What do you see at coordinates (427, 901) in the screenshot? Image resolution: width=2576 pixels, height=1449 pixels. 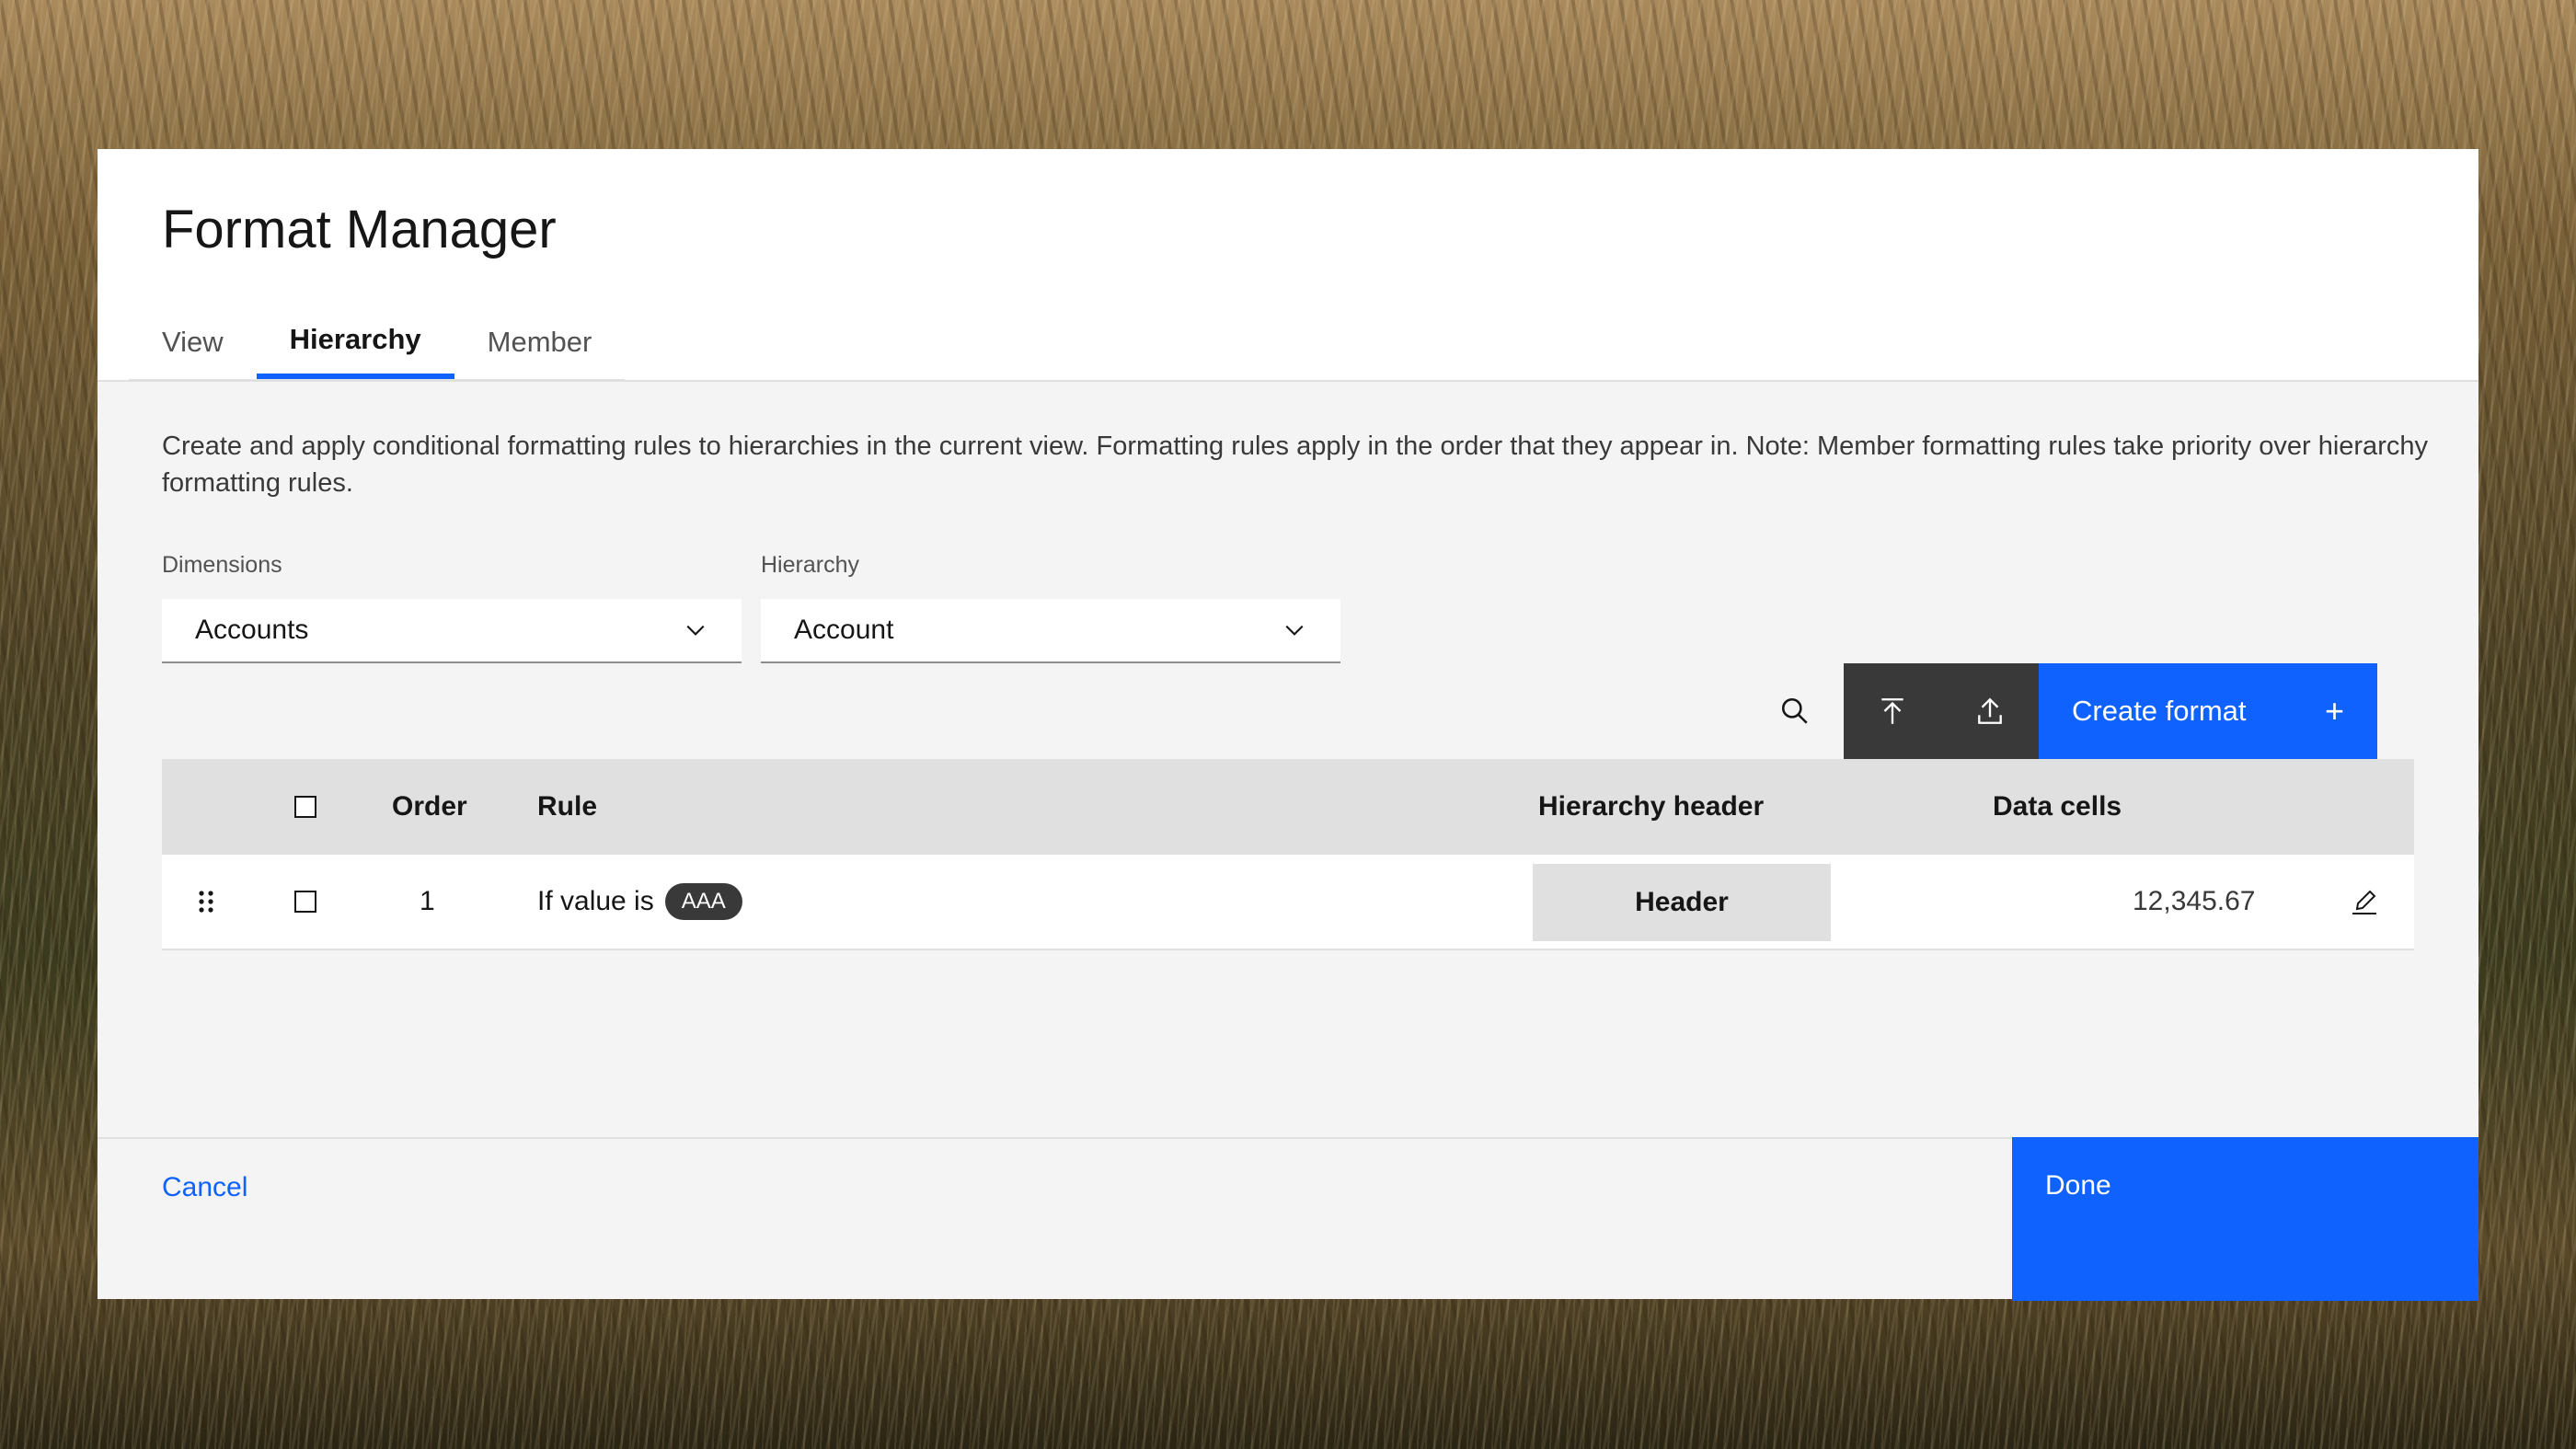 I see `row-order: 1` at bounding box center [427, 901].